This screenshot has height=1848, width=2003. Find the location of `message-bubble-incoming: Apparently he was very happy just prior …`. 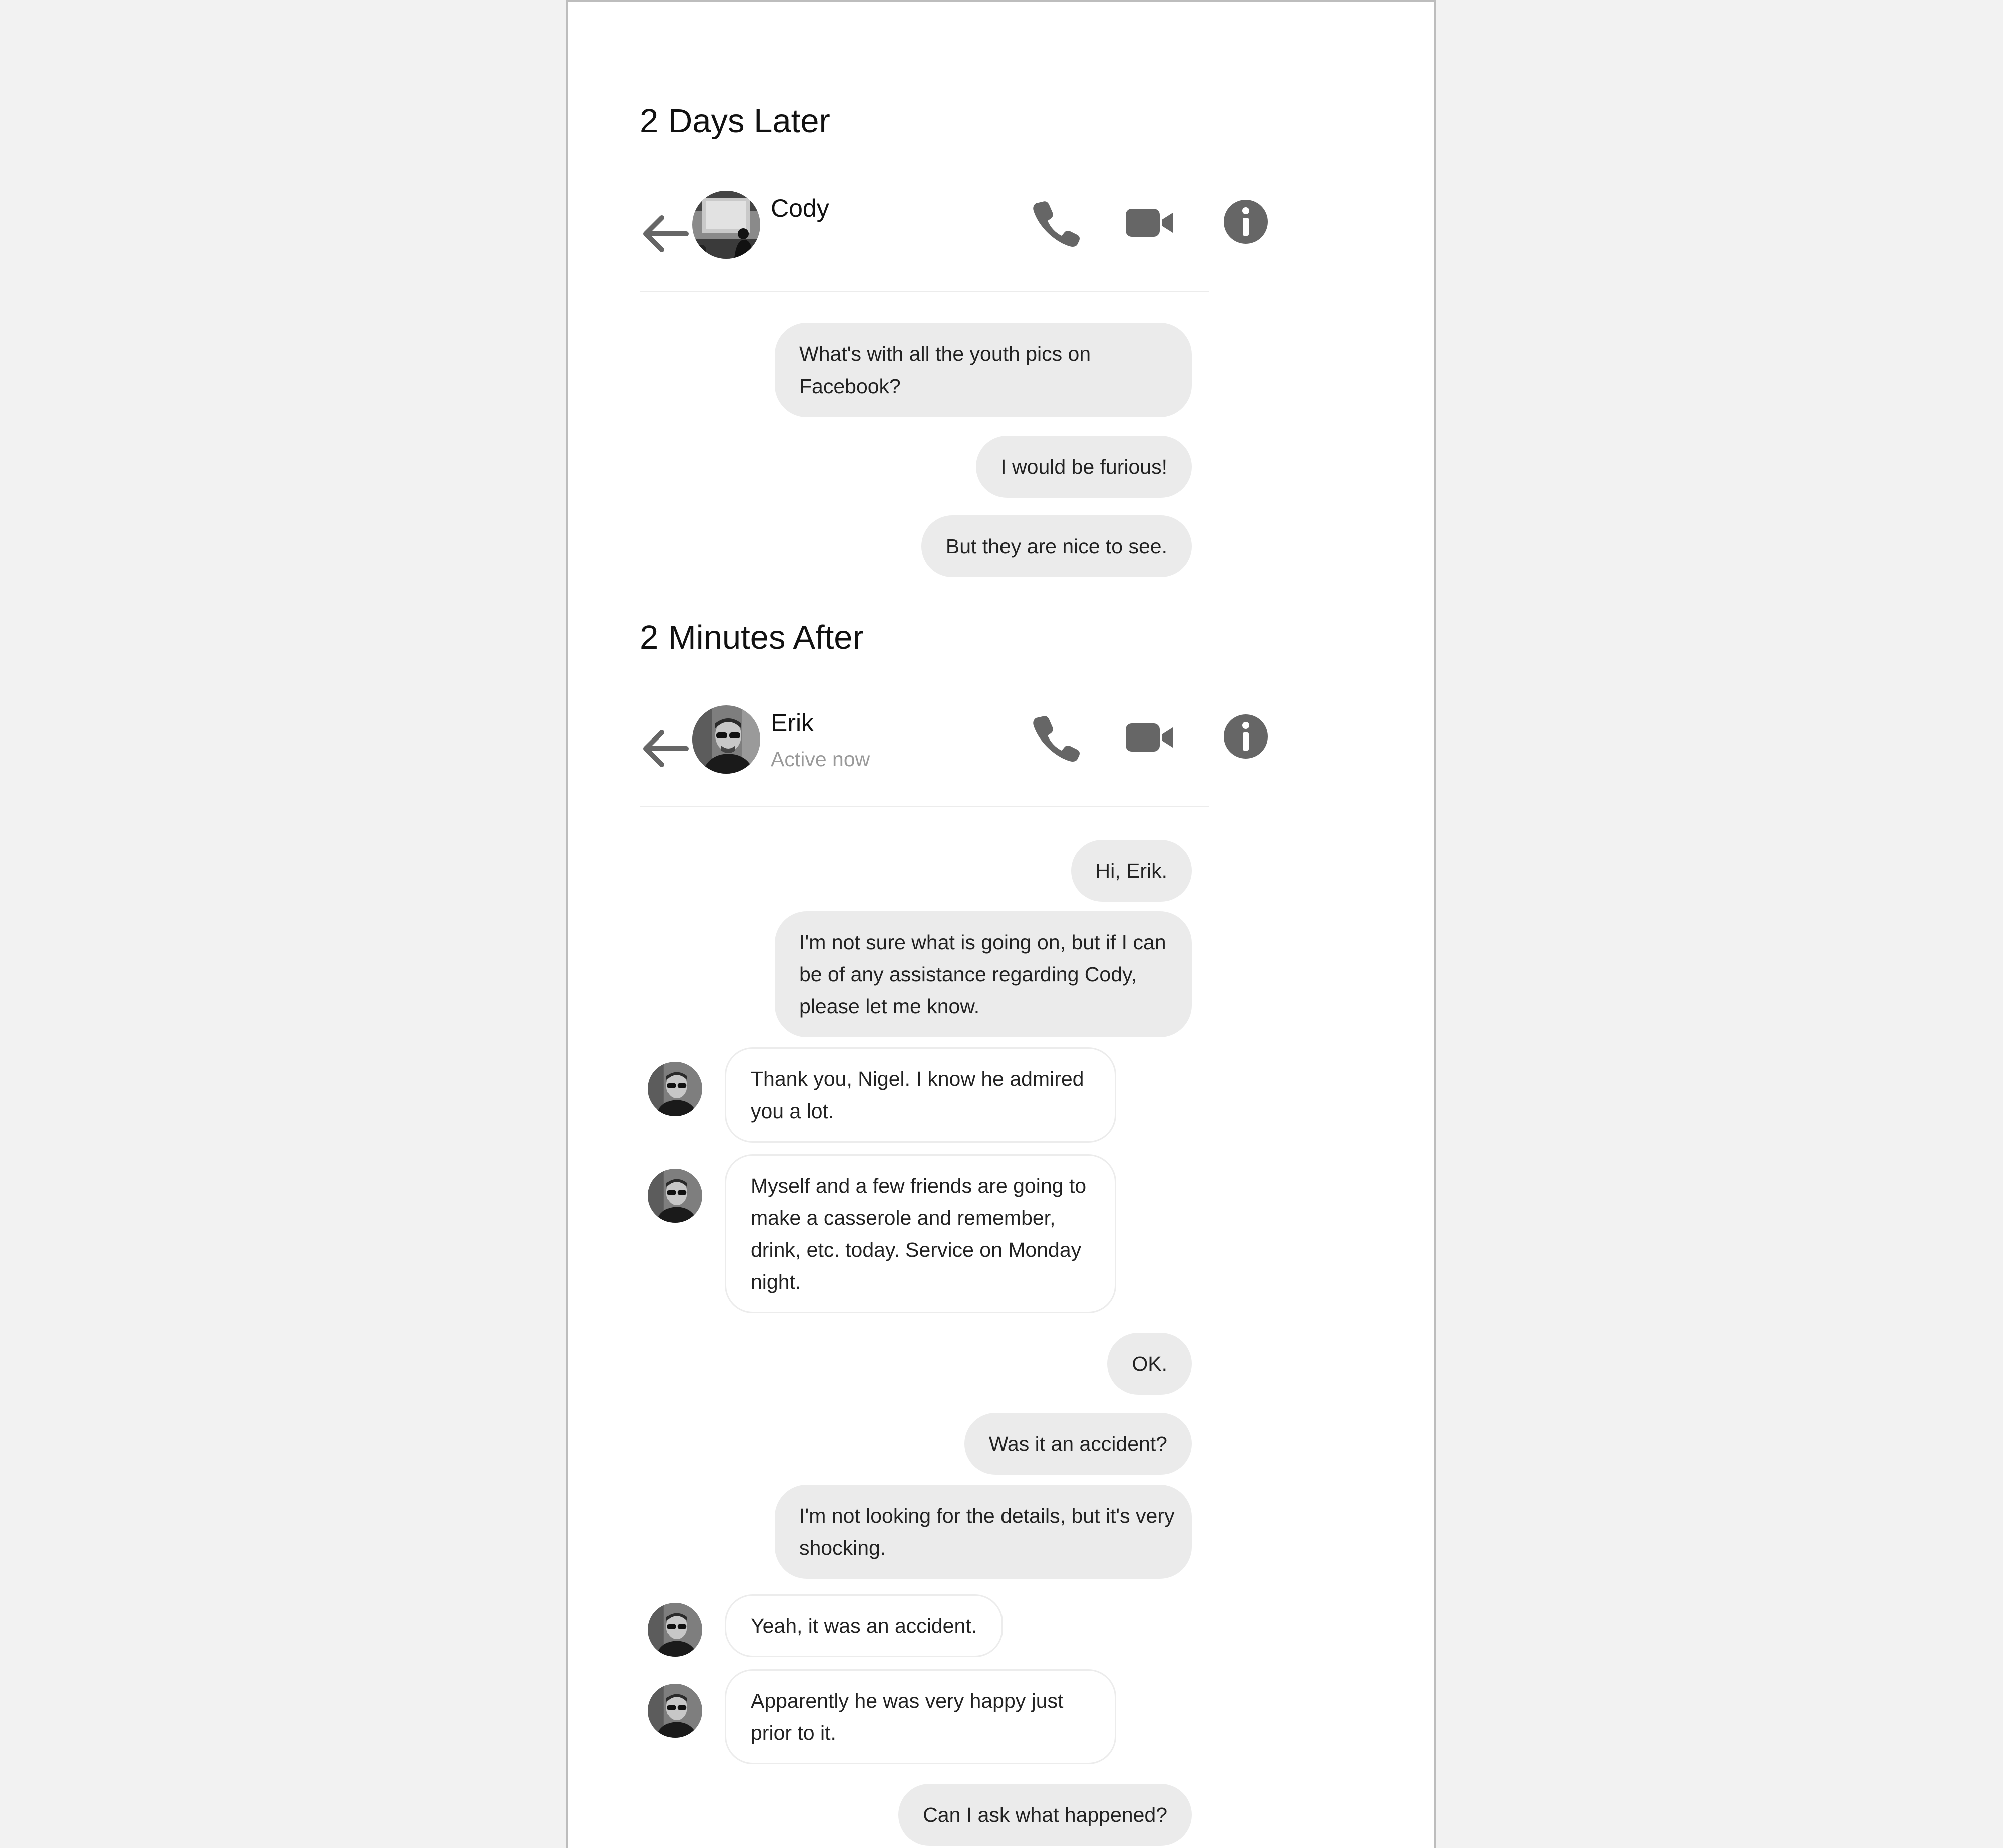

message-bubble-incoming: Apparently he was very happy just prior … is located at coordinates (920, 1716).